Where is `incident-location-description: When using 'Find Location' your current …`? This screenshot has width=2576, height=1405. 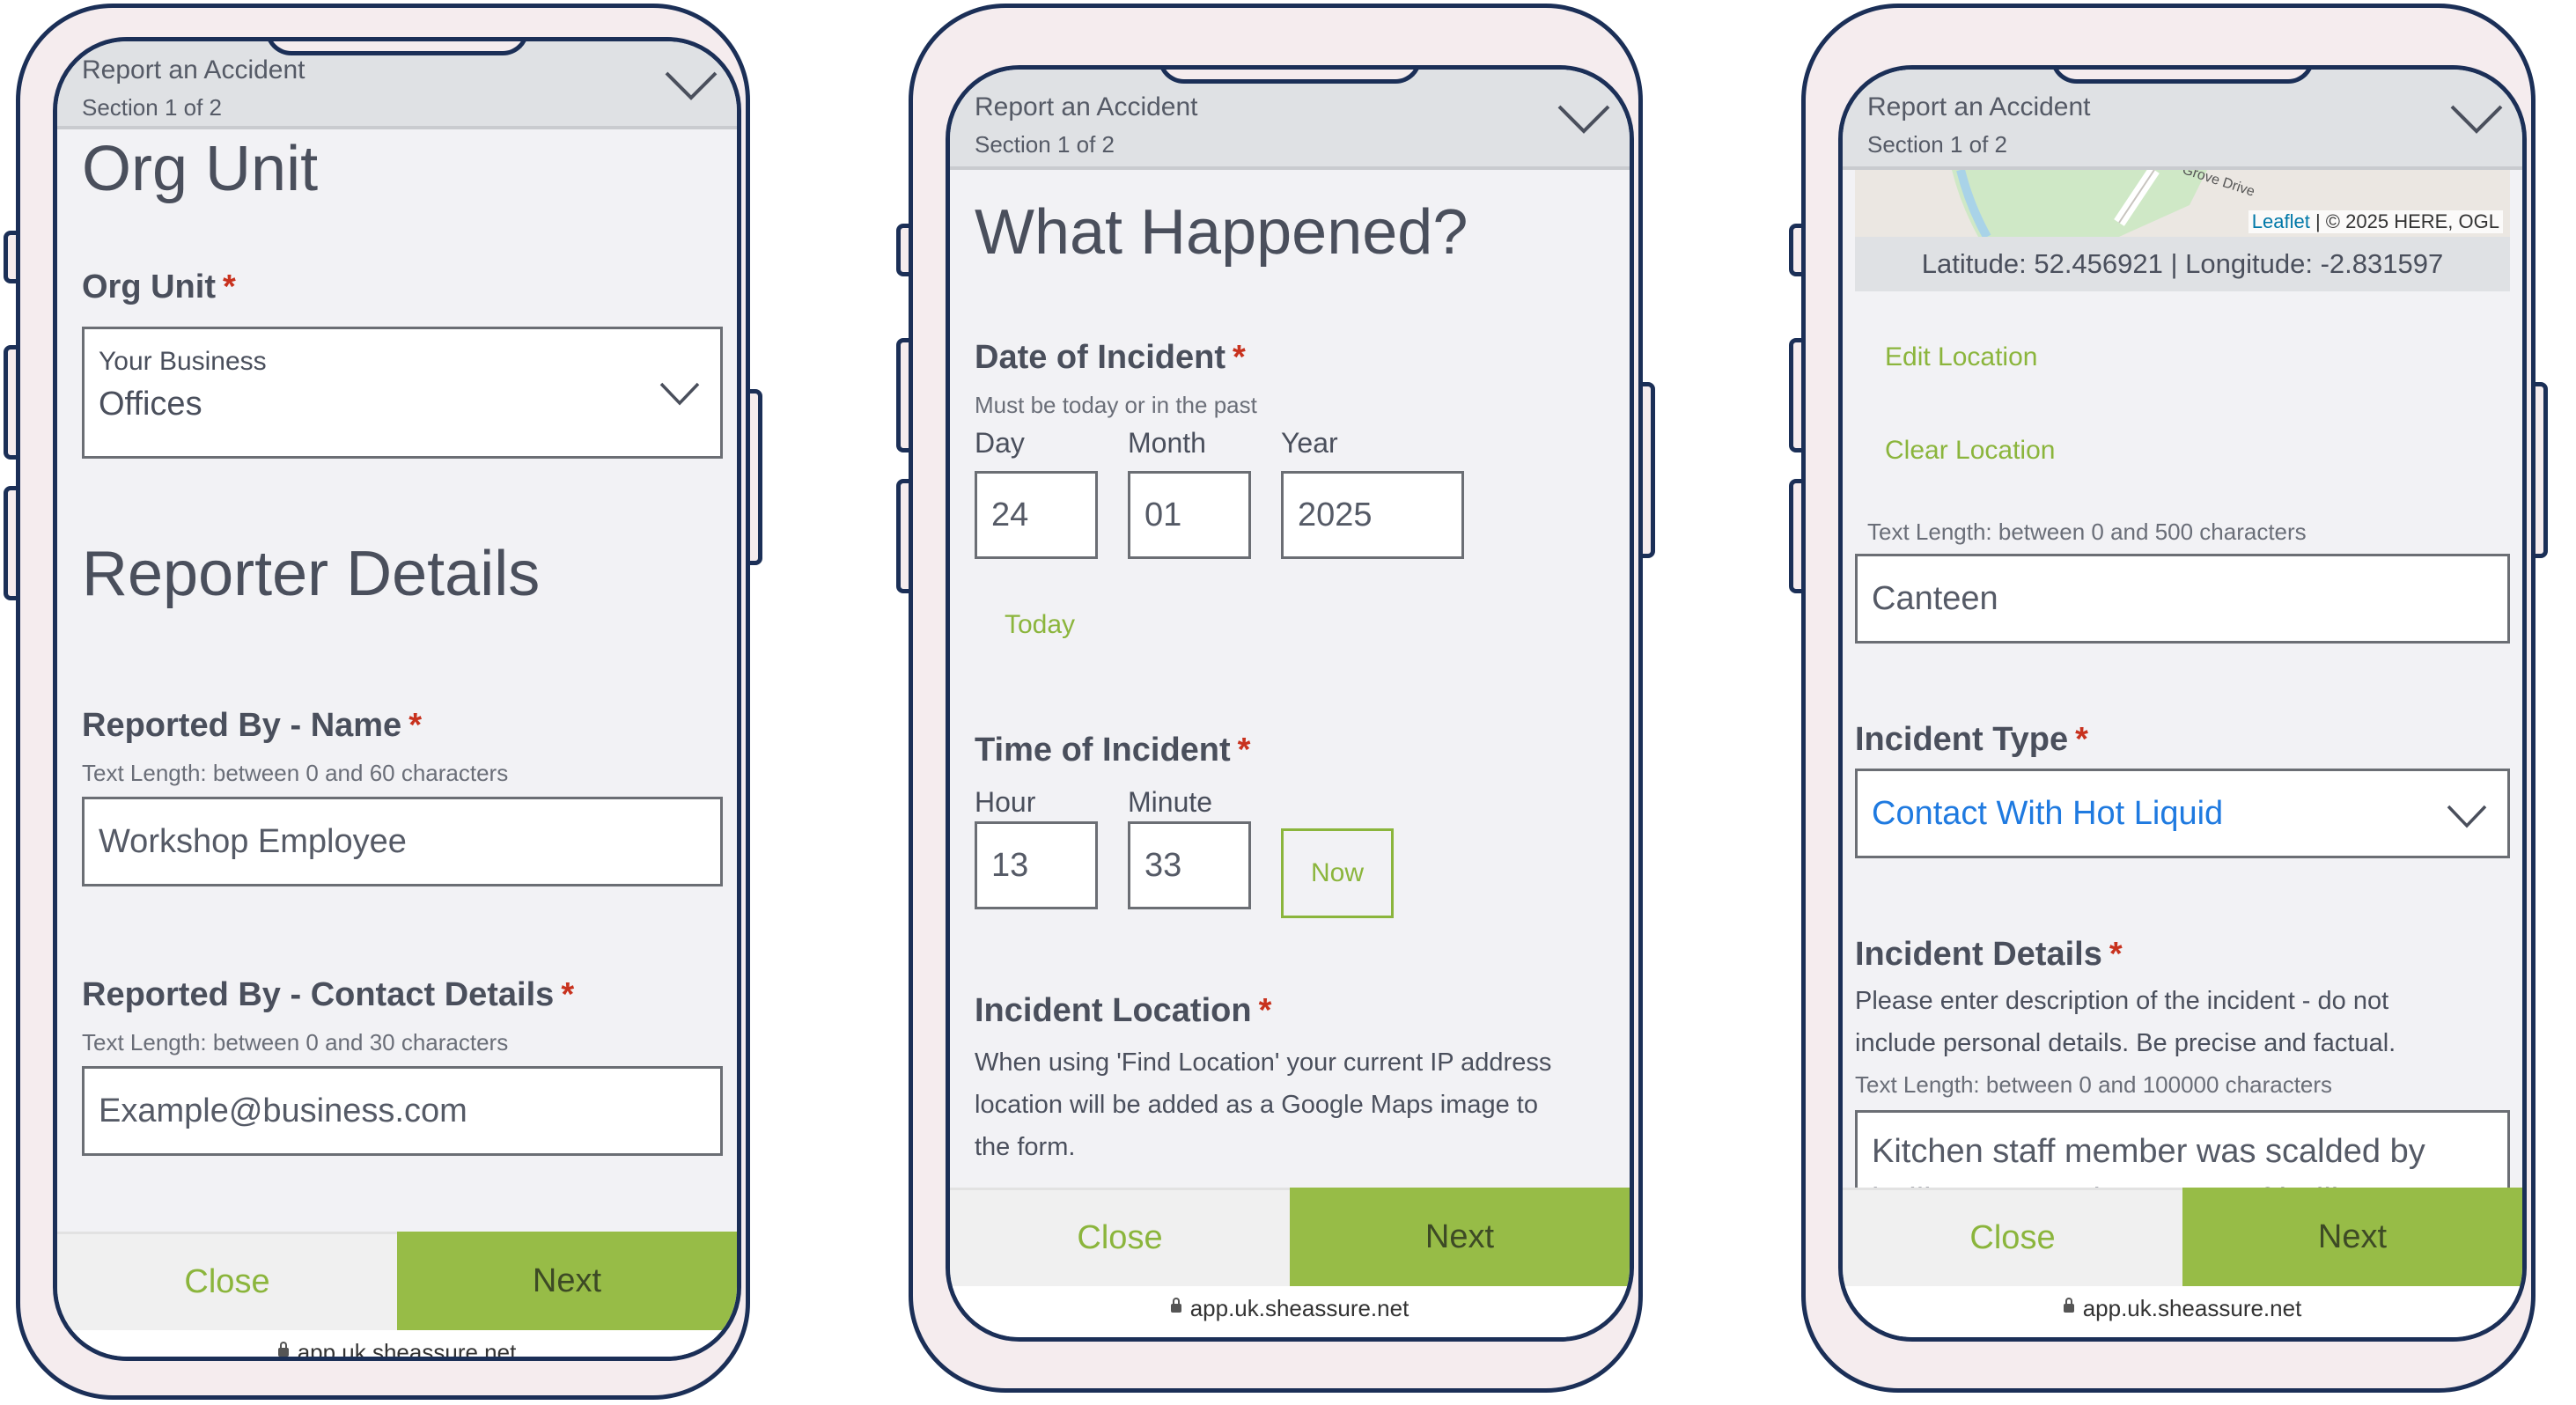
incident-location-description: When using 'Find Location' your current … is located at coordinates (1264, 1104).